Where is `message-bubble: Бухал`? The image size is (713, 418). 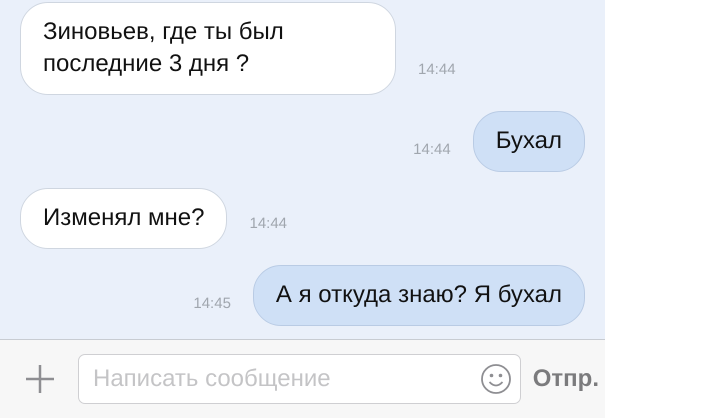 message-bubble: Бухал is located at coordinates (528, 141).